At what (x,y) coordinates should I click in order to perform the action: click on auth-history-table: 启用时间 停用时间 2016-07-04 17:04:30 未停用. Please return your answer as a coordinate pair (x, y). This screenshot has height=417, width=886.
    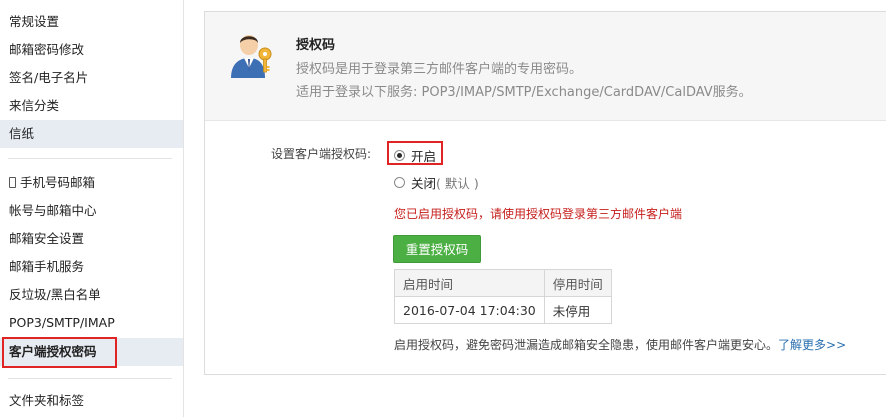
    Looking at the image, I should click on (503, 296).